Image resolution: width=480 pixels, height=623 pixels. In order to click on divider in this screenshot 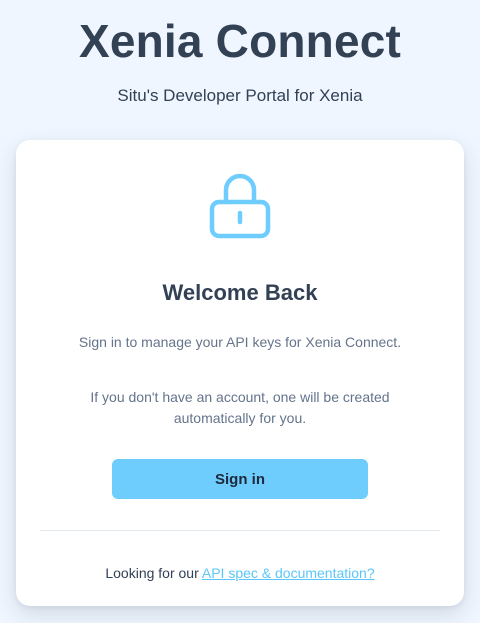, I will do `click(240, 530)`.